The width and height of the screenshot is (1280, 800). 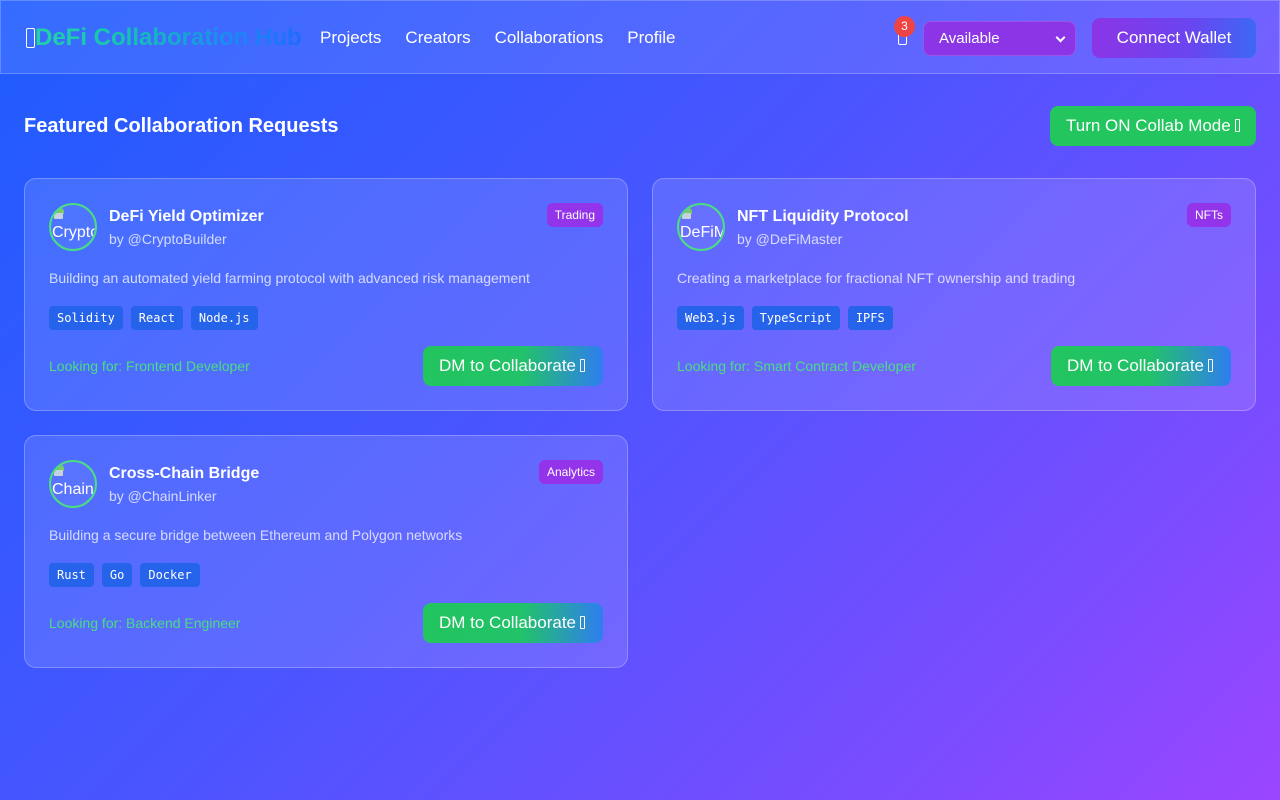 What do you see at coordinates (168, 37) in the screenshot?
I see `app-logo-text: DeFi Collaboration Hub` at bounding box center [168, 37].